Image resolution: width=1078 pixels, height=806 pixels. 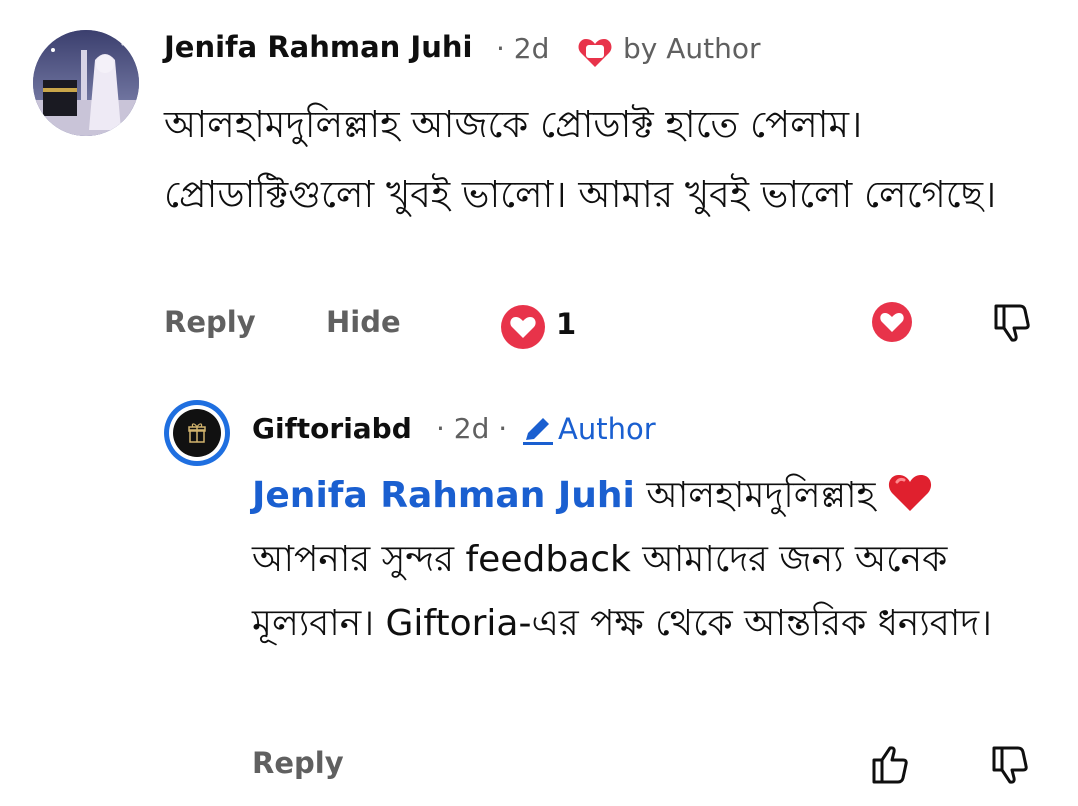 What do you see at coordinates (566, 324) in the screenshot?
I see `heart-count: 1` at bounding box center [566, 324].